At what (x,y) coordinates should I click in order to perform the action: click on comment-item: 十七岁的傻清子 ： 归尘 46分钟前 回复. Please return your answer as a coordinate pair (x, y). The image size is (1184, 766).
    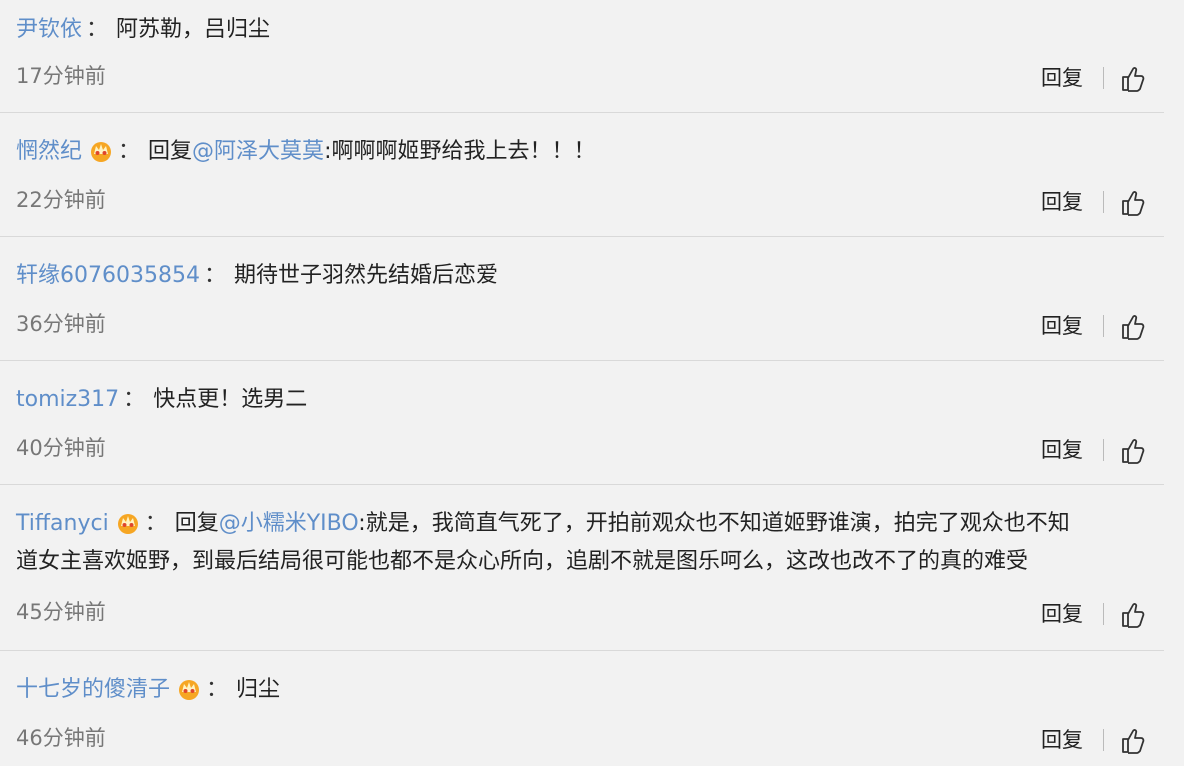
    Looking at the image, I should click on (582, 708).